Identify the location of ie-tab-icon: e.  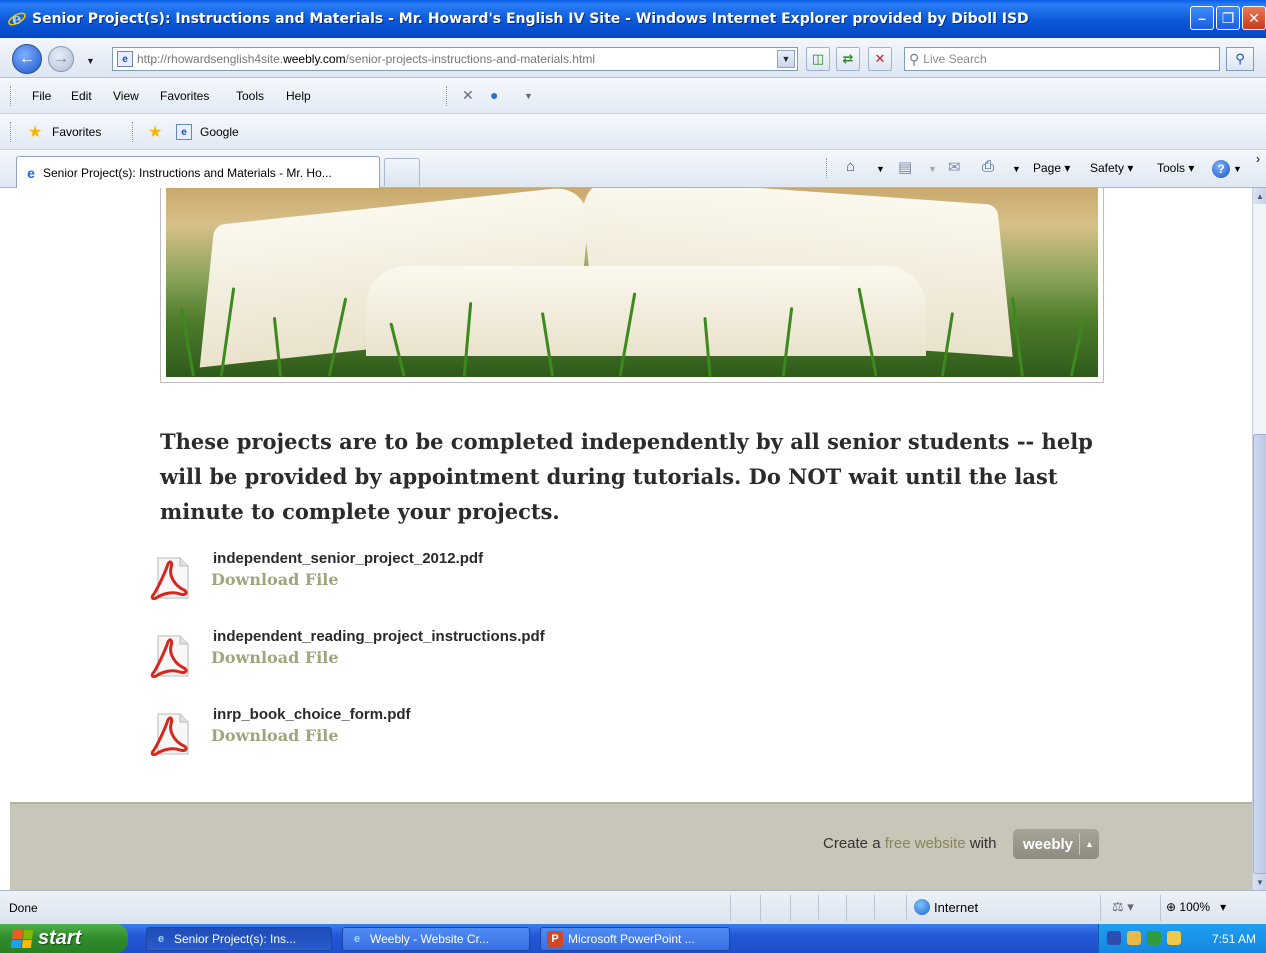
(31, 172).